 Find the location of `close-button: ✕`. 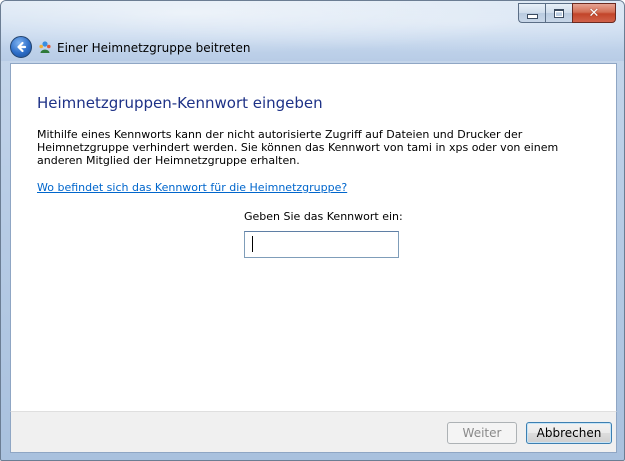

close-button: ✕ is located at coordinates (594, 13).